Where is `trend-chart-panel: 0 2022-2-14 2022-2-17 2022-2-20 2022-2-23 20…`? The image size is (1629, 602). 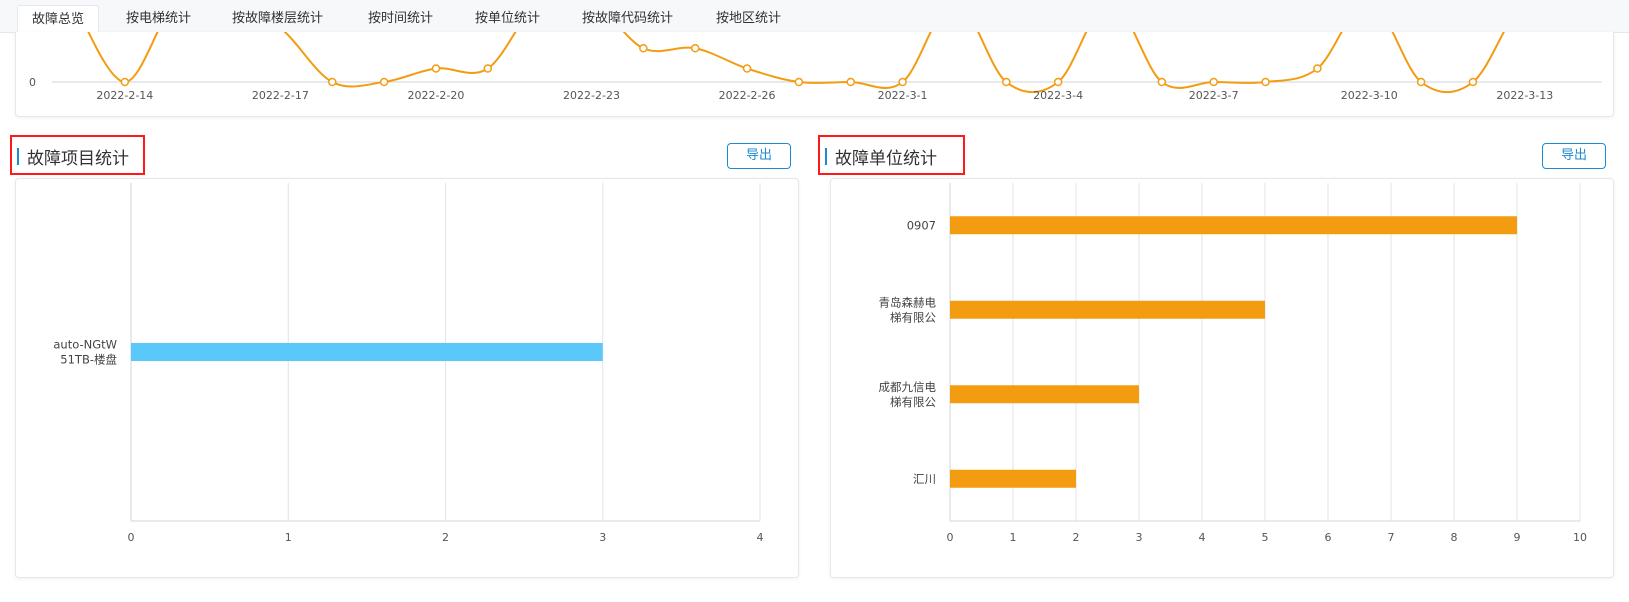
trend-chart-panel: 0 2022-2-14 2022-2-17 2022-2-20 2022-2-23 20… is located at coordinates (814, 74).